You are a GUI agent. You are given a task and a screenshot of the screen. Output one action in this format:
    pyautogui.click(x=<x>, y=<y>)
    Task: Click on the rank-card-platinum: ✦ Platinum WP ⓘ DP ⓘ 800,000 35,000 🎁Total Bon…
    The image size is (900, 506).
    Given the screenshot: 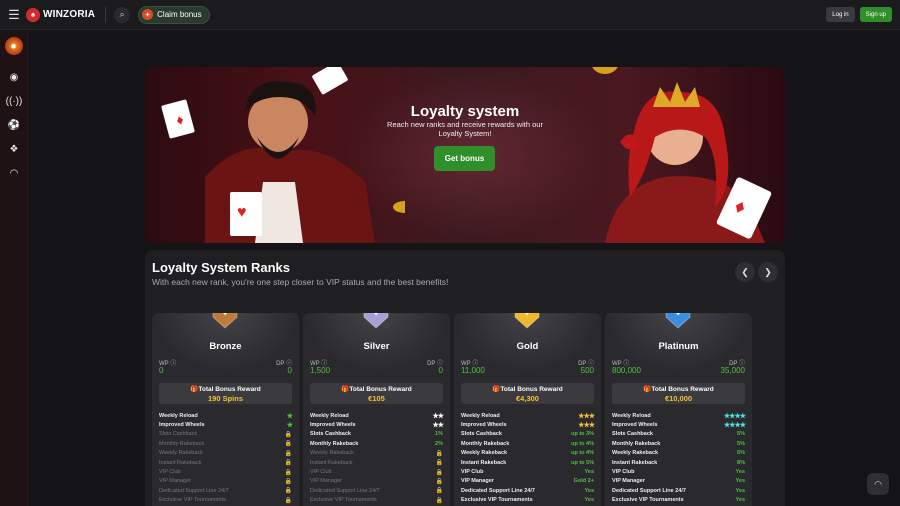 What is the action you would take?
    pyautogui.click(x=678, y=409)
    